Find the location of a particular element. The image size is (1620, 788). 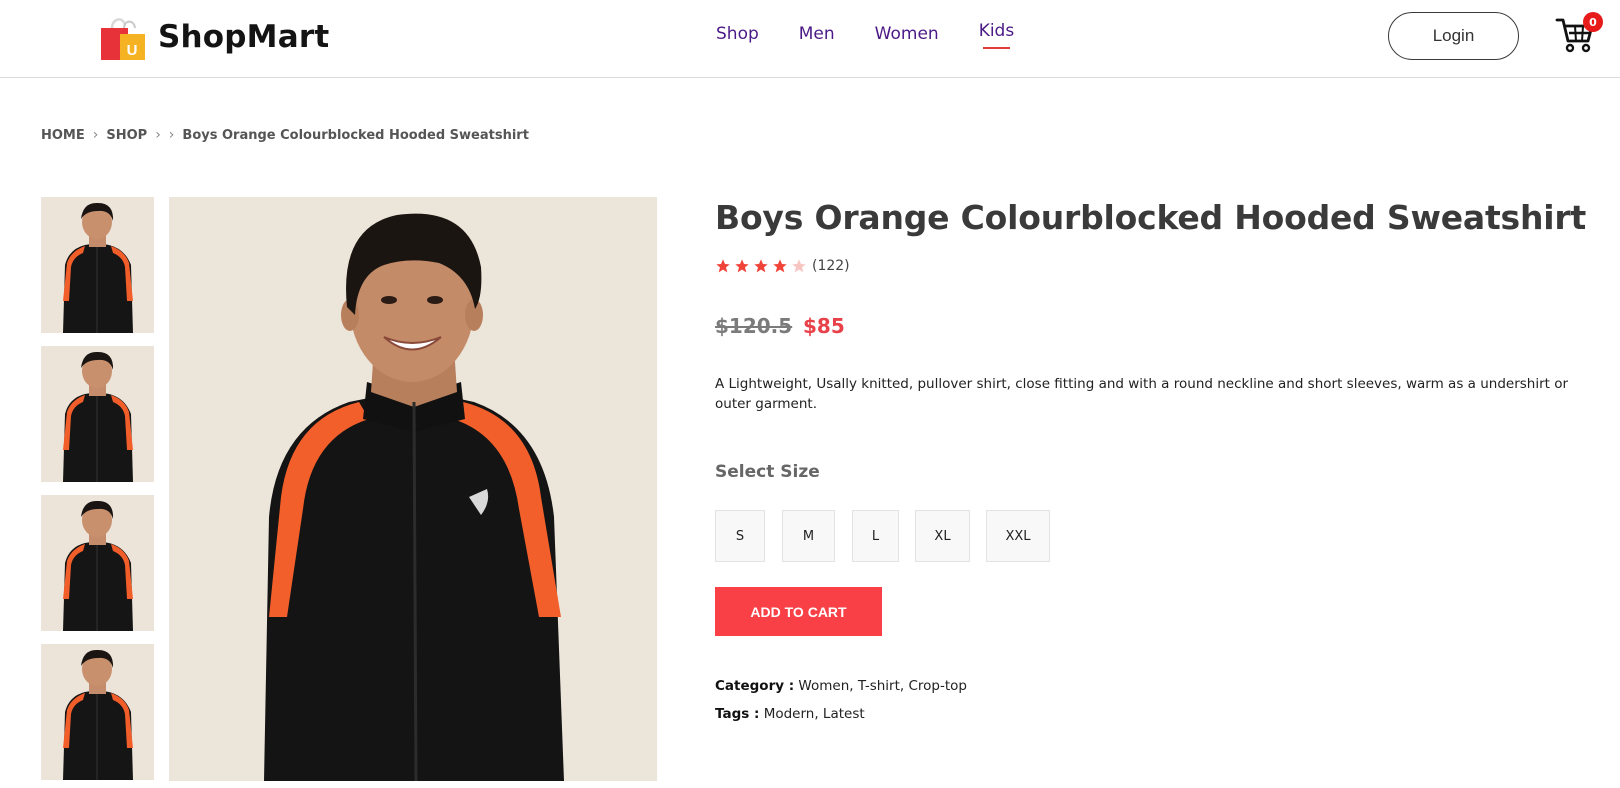

select-size-label: Select Size is located at coordinates (767, 472).